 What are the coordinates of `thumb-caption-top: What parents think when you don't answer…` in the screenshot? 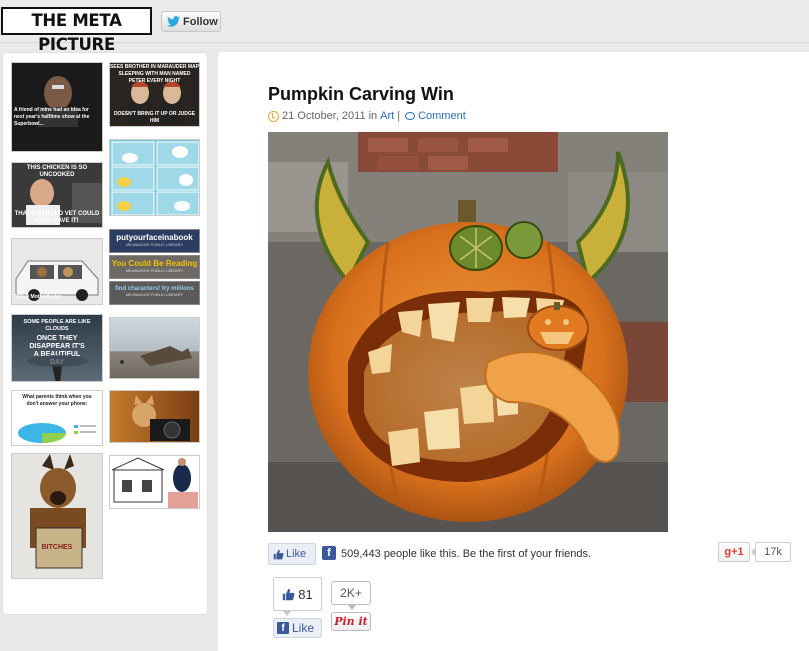 It's located at (57, 400).